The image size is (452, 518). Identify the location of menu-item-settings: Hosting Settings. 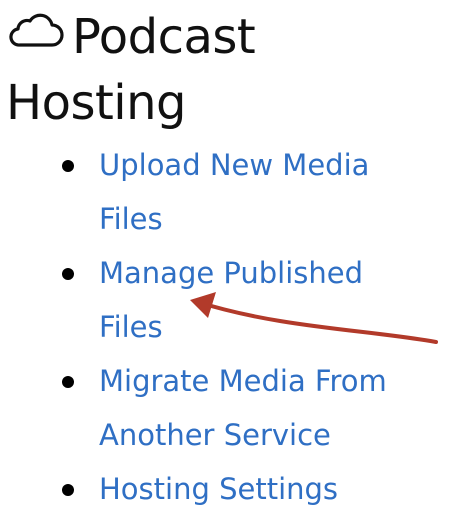
(214, 489).